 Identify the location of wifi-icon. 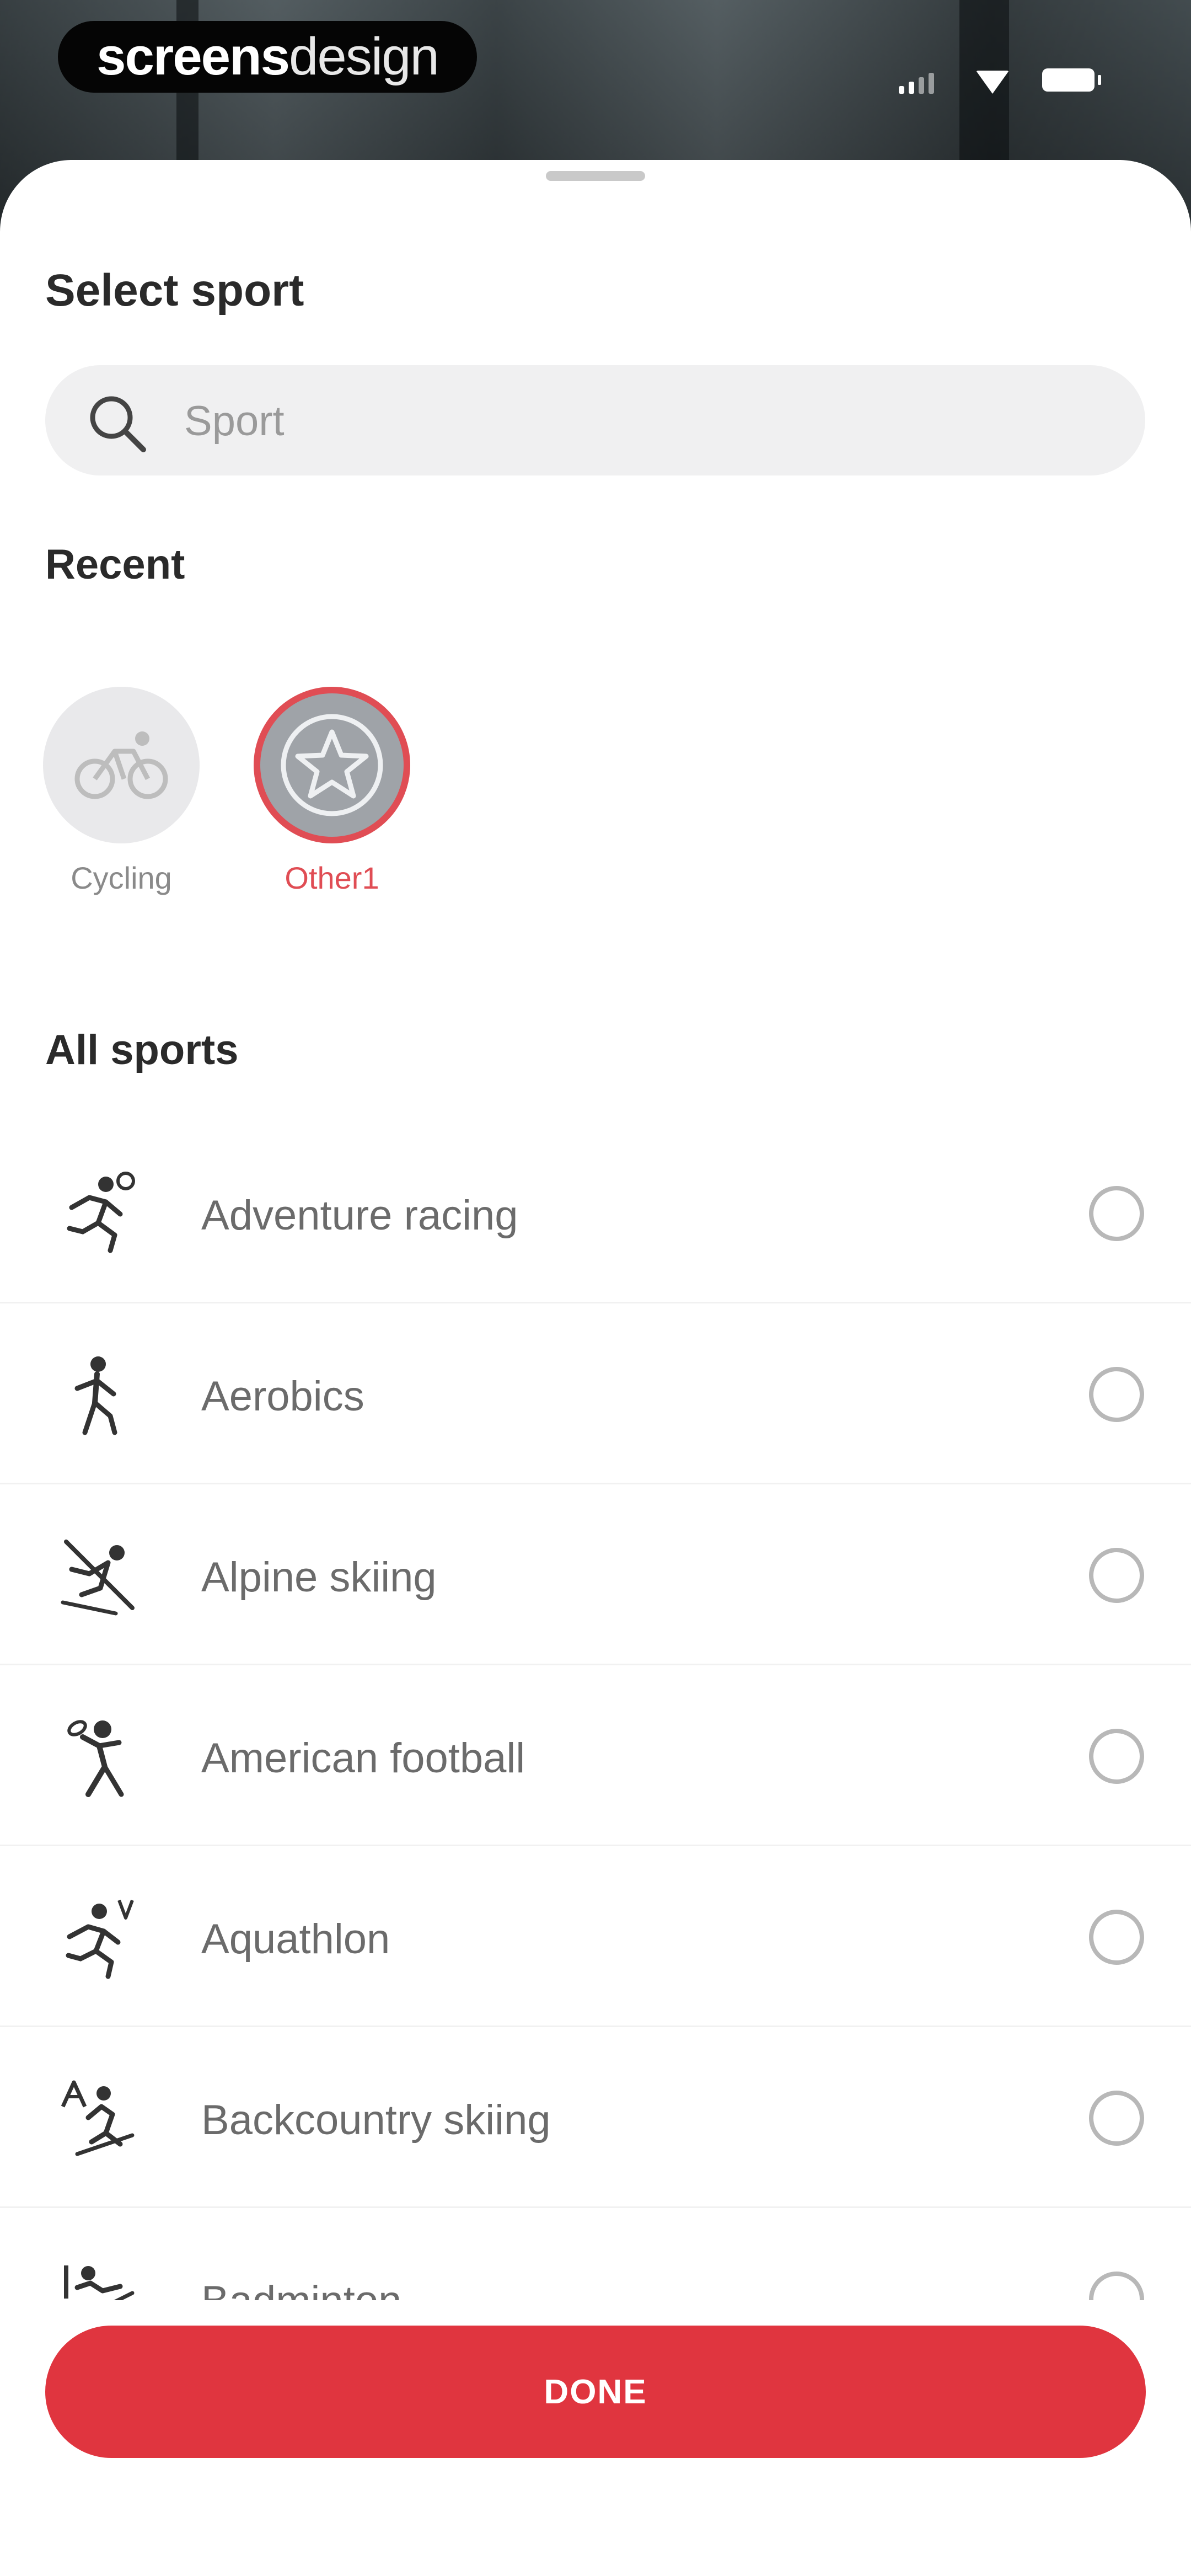
(993, 82).